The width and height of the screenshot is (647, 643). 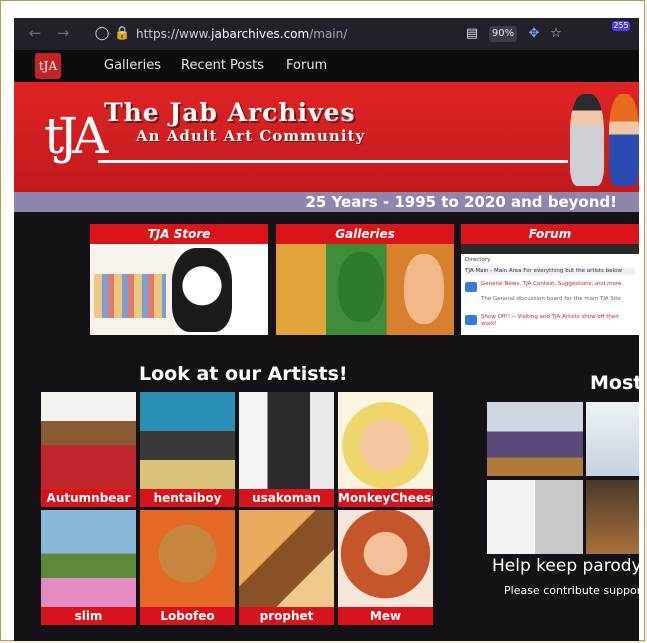 I want to click on back-arrow-icon: ←, so click(x=35, y=33).